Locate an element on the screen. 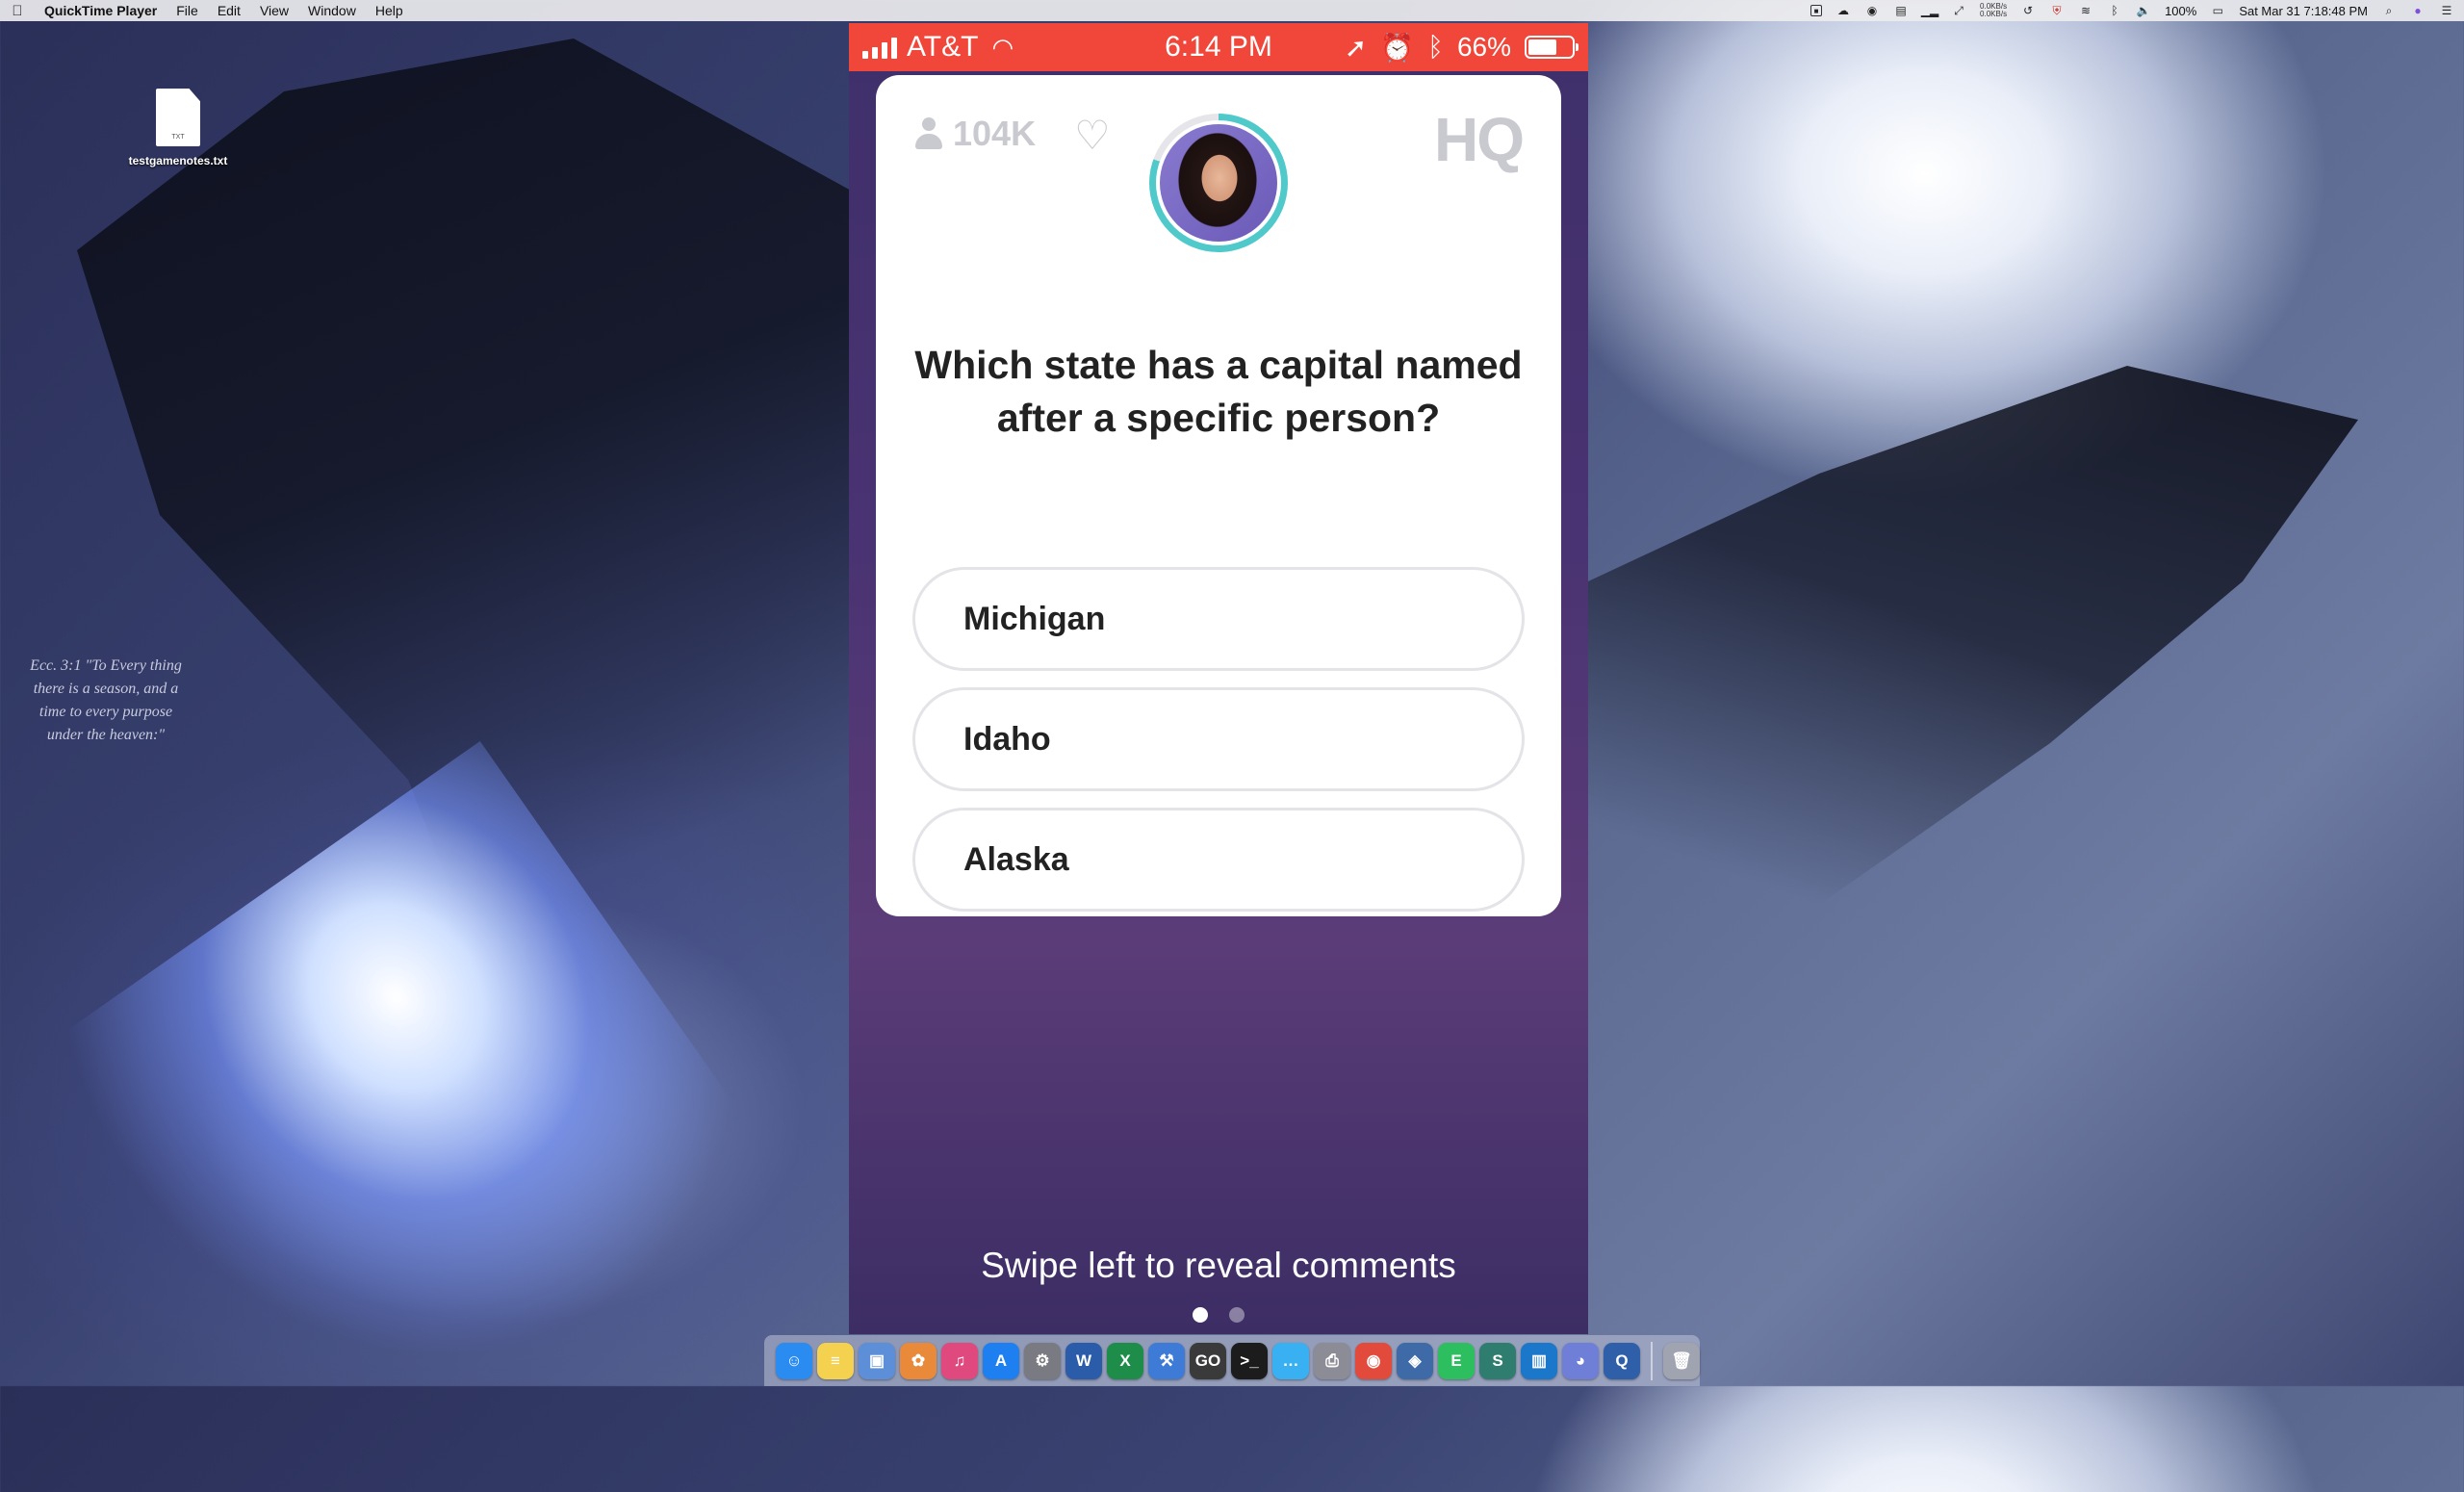 Image resolution: width=2464 pixels, height=1492 pixels. dock-word-icon: W is located at coordinates (1083, 1360).